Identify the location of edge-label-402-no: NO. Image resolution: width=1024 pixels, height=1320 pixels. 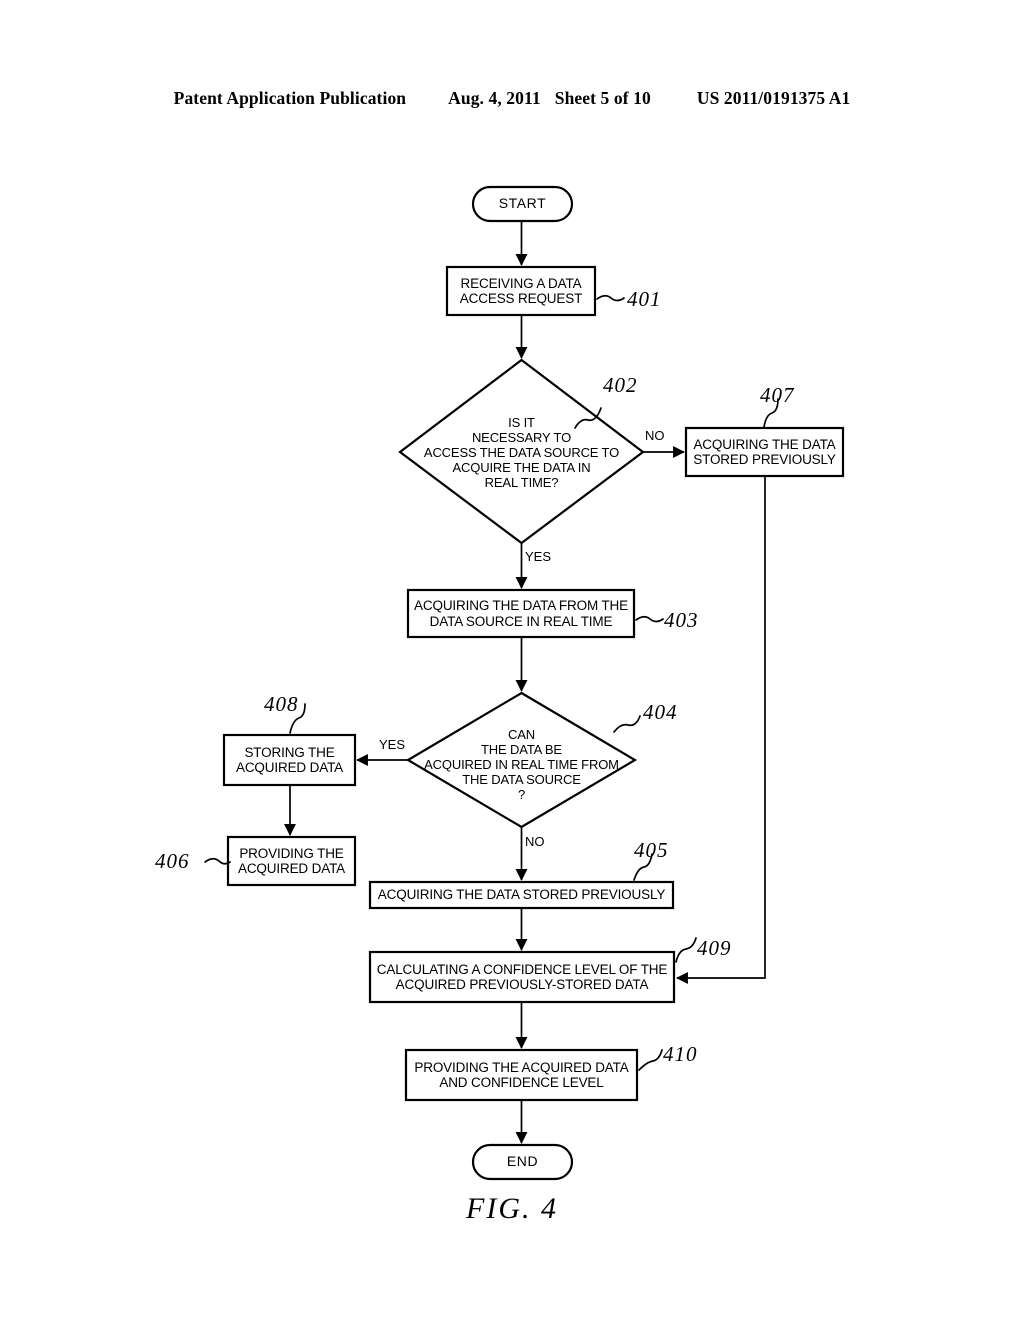
(655, 435).